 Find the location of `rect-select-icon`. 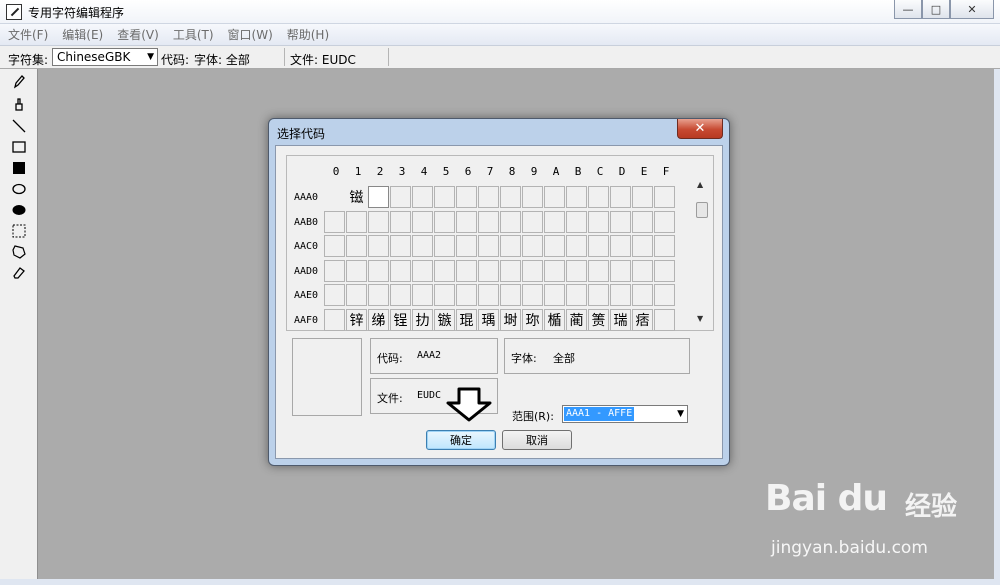

rect-select-icon is located at coordinates (19, 231).